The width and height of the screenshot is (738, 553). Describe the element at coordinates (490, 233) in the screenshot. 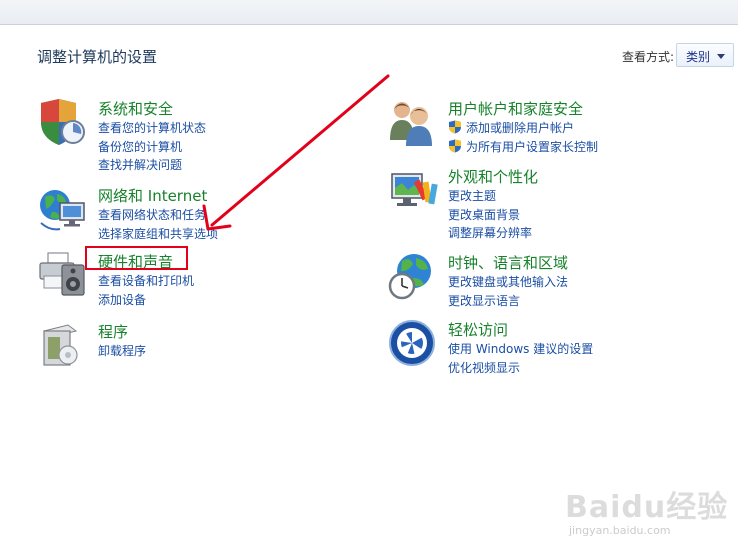

I see `link-adjust-resolution: 调整屏幕分辨率` at that location.